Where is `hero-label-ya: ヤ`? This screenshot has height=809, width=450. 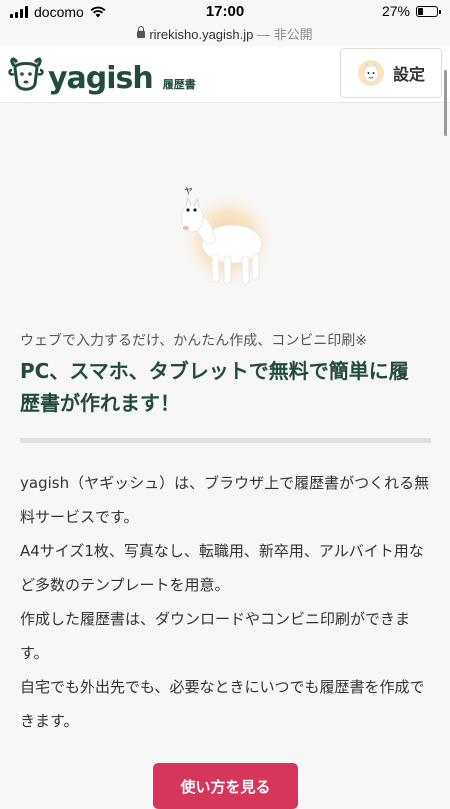 hero-label-ya: ヤ is located at coordinates (188, 192).